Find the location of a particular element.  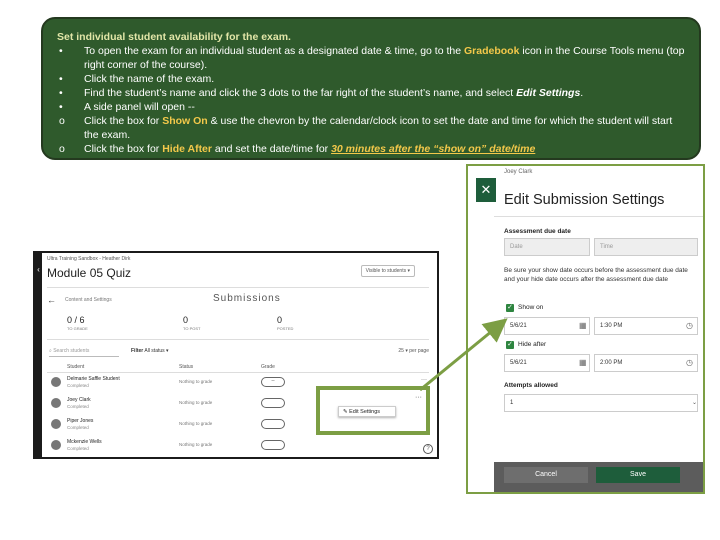

instruction-text: Click the name of the exam. is located at coordinates (149, 79).